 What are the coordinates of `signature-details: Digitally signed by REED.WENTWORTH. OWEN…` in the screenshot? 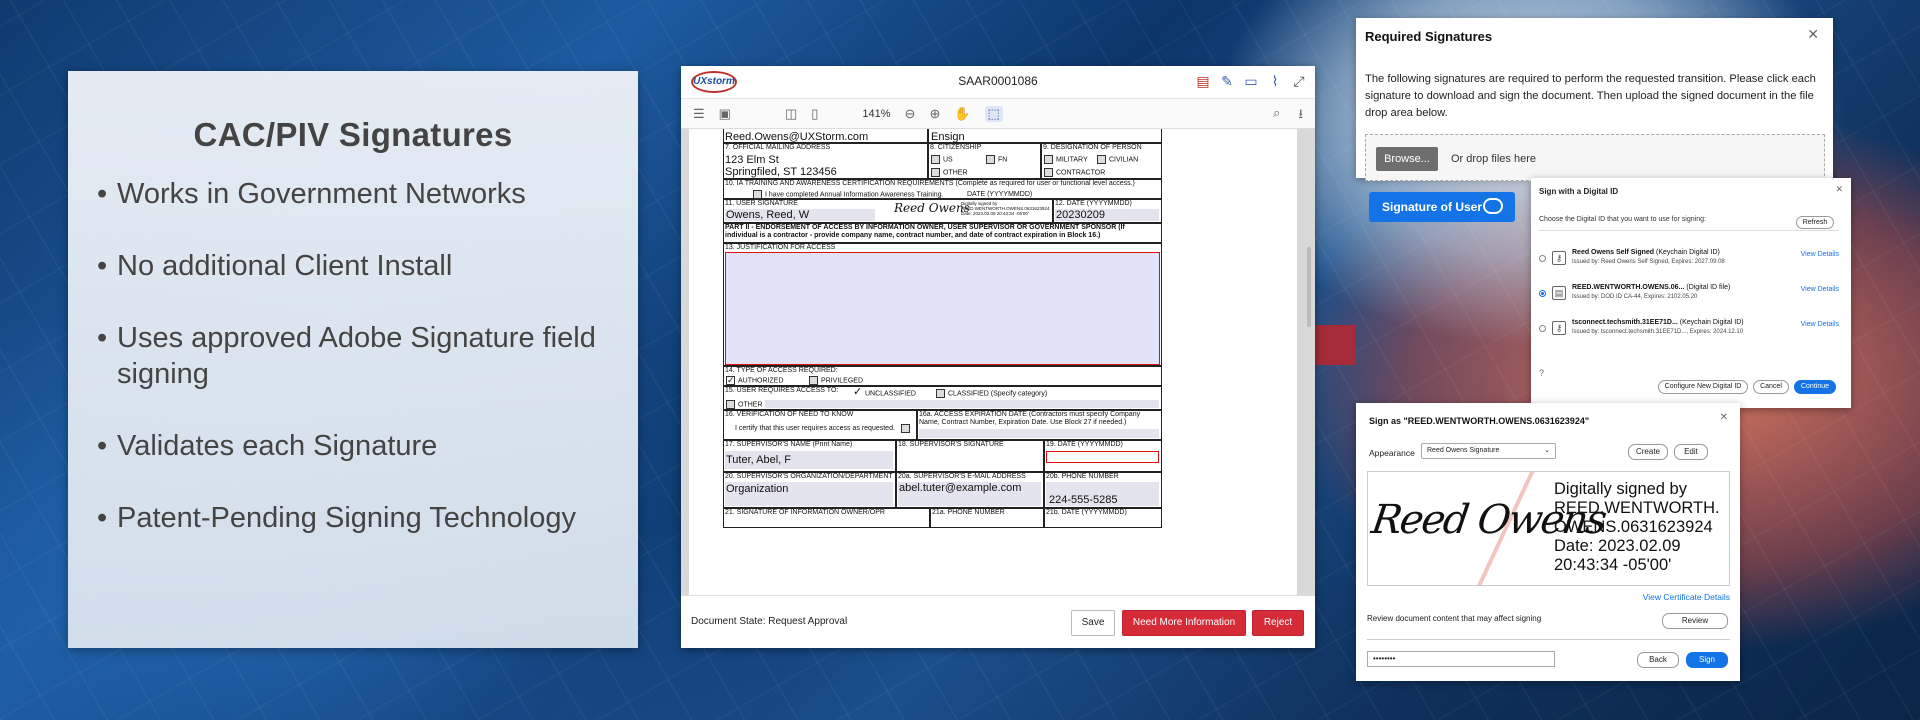 It's located at (1637, 527).